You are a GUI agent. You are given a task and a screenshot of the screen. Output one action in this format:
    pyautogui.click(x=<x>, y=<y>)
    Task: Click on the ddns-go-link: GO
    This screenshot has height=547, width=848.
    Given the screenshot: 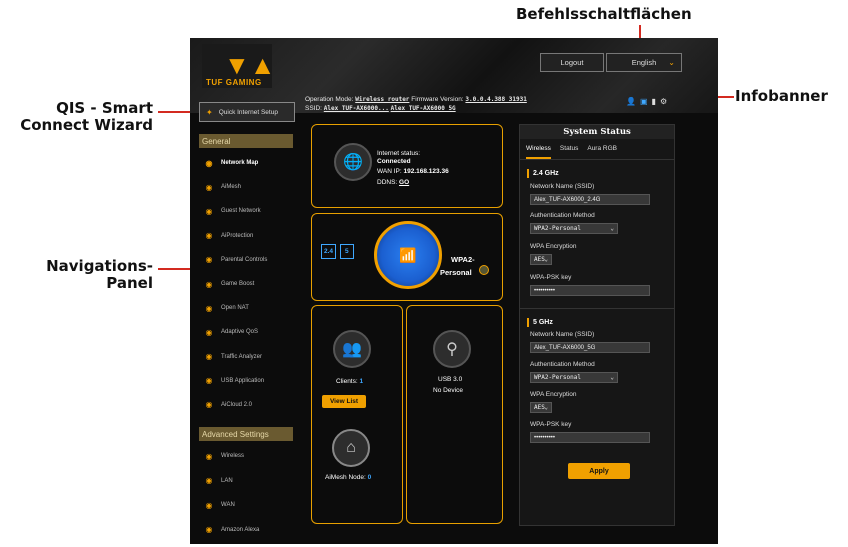 What is the action you would take?
    pyautogui.click(x=404, y=182)
    